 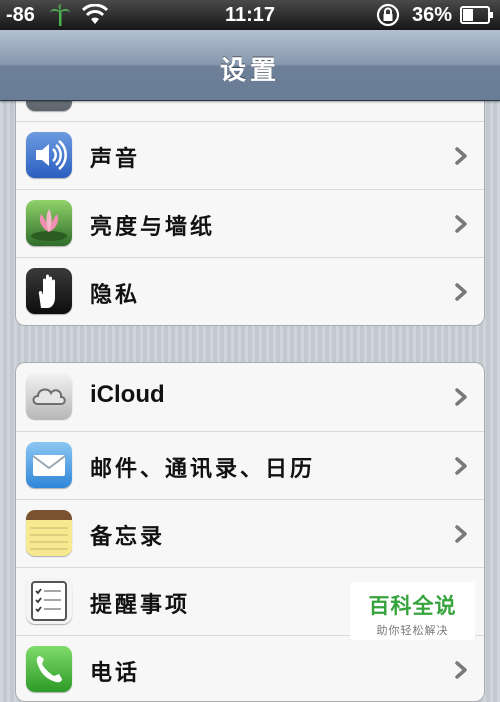 I want to click on settings-row-privacy: 隐私, so click(x=250, y=291).